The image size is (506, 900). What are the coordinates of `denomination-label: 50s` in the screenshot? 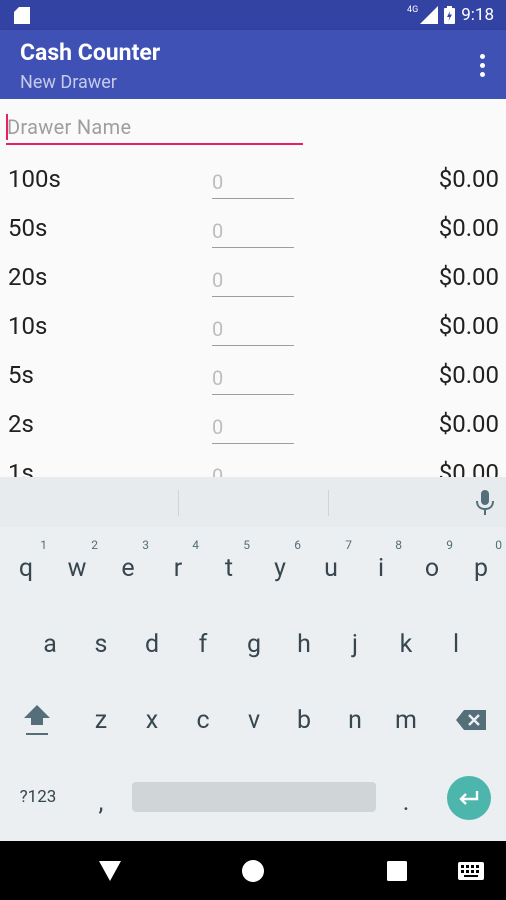 It's located at (28, 228).